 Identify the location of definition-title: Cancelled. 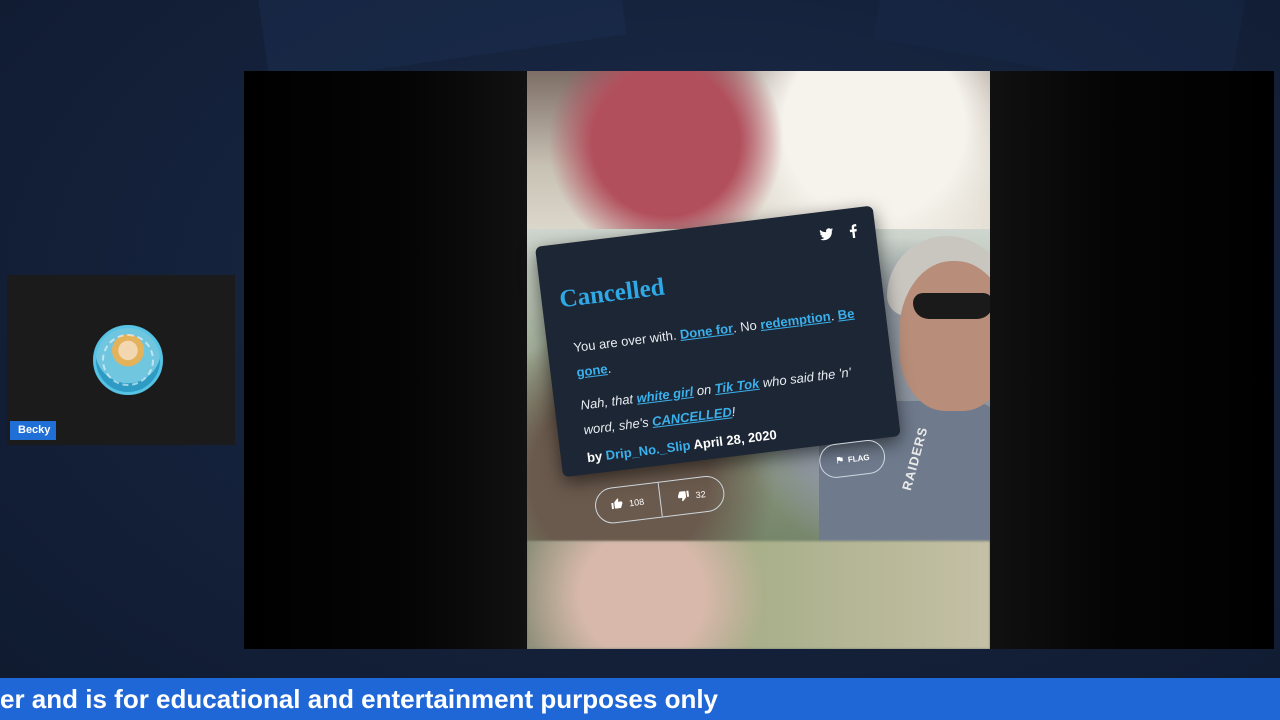
(612, 293).